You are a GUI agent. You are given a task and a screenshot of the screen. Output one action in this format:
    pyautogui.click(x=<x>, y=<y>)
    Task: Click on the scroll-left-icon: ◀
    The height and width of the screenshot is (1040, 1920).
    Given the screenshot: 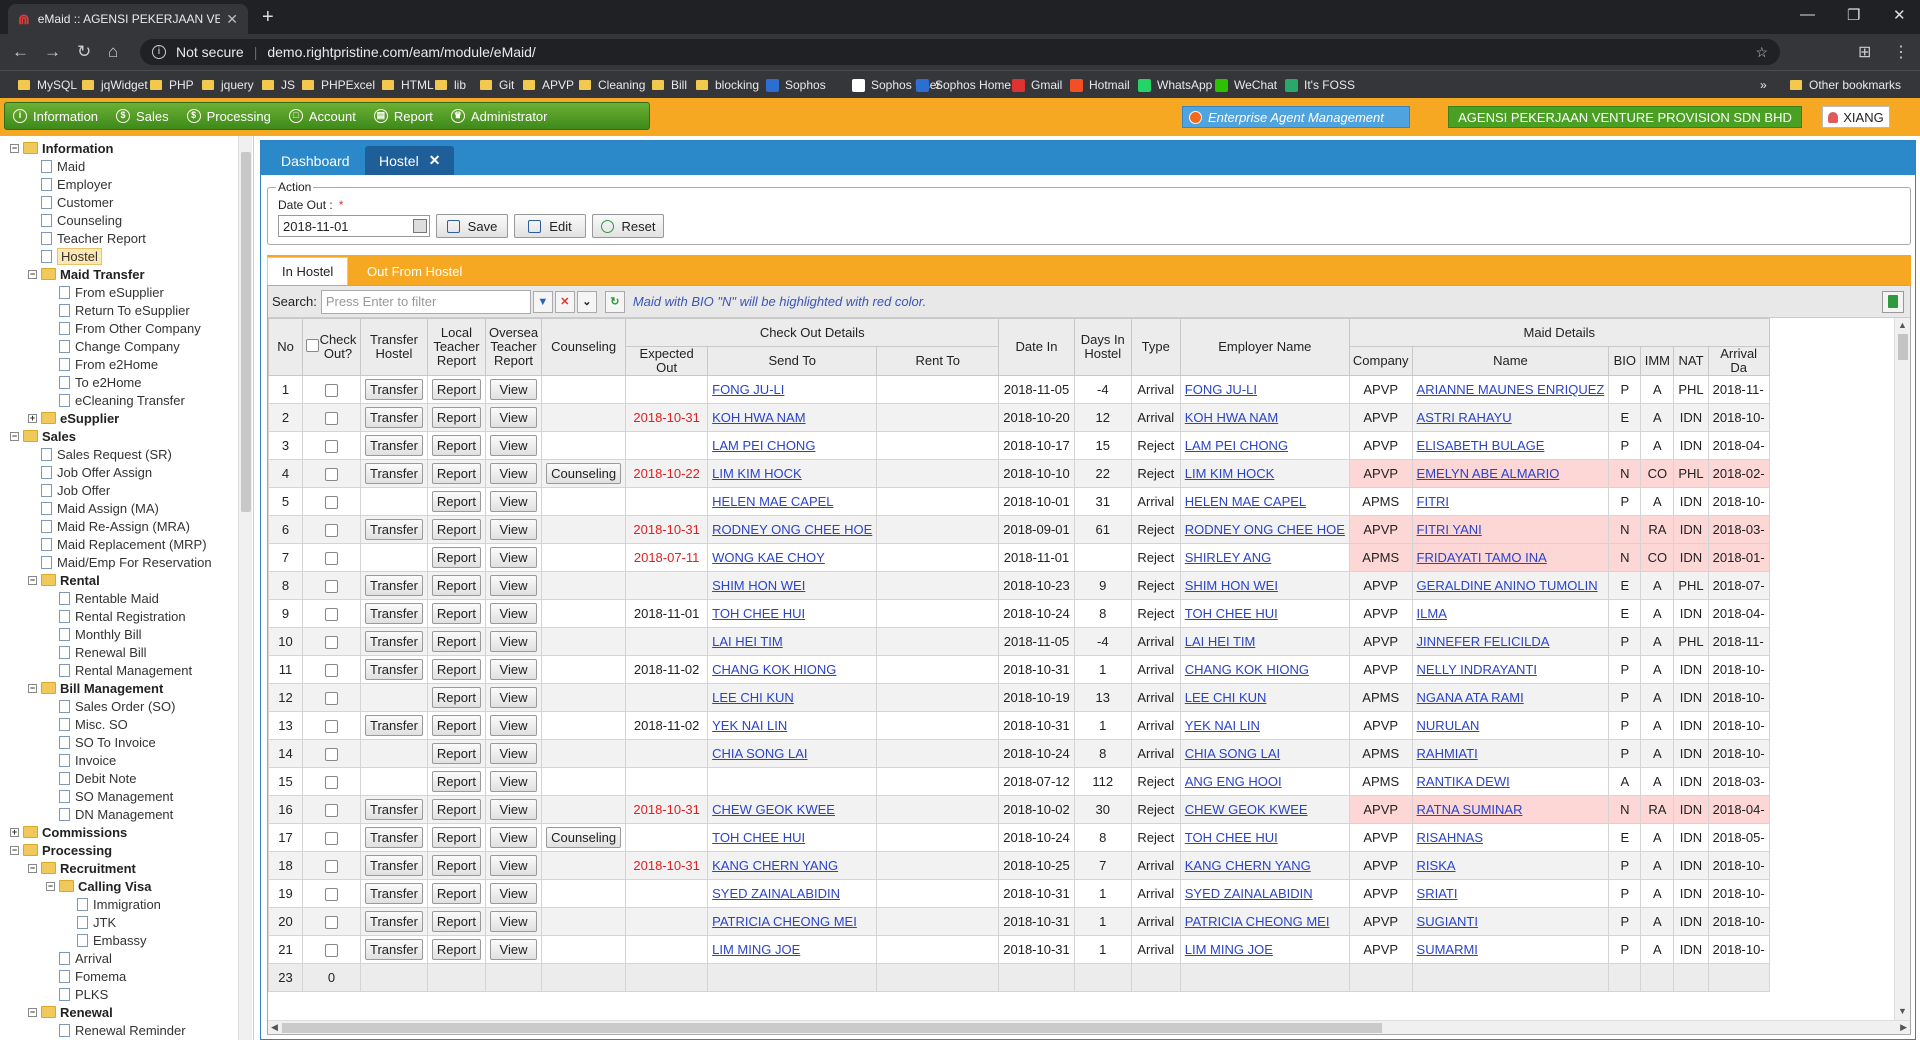 What is the action you would take?
    pyautogui.click(x=274, y=1027)
    